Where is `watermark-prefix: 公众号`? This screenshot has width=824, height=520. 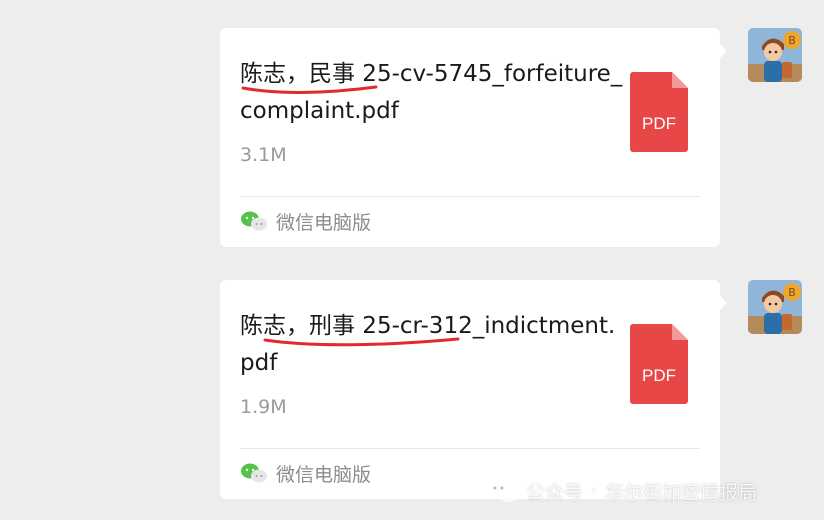 watermark-prefix: 公众号 is located at coordinates (555, 492).